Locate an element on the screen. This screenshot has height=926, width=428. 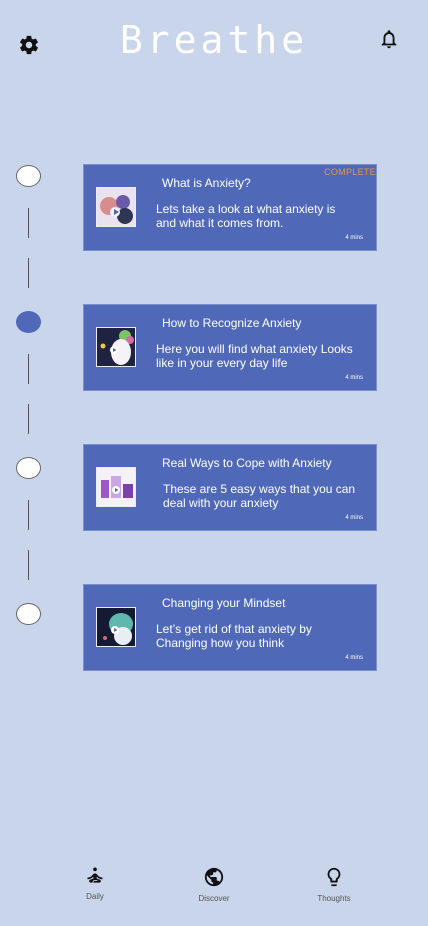
lesson-title: What is Anxiety? is located at coordinates (206, 183).